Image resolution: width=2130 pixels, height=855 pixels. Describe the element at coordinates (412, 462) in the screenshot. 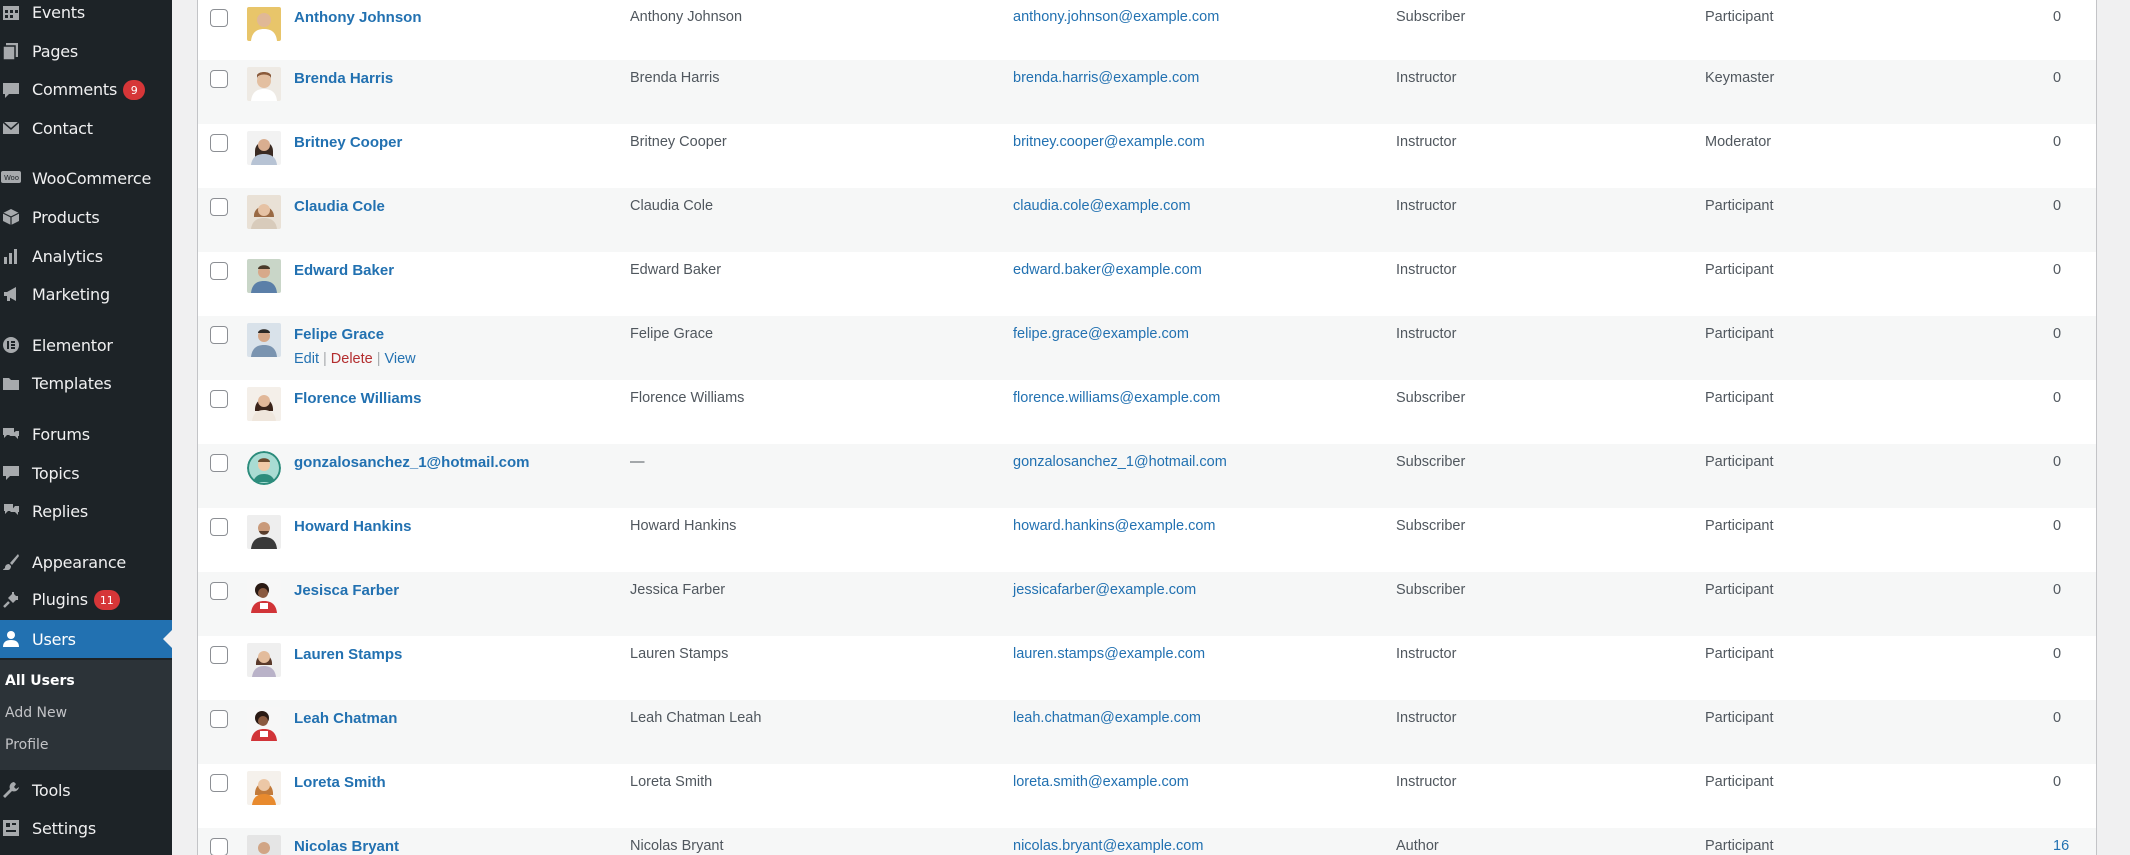

I see `user-login-link: gonzalosanchez_1@hotmail.com` at that location.